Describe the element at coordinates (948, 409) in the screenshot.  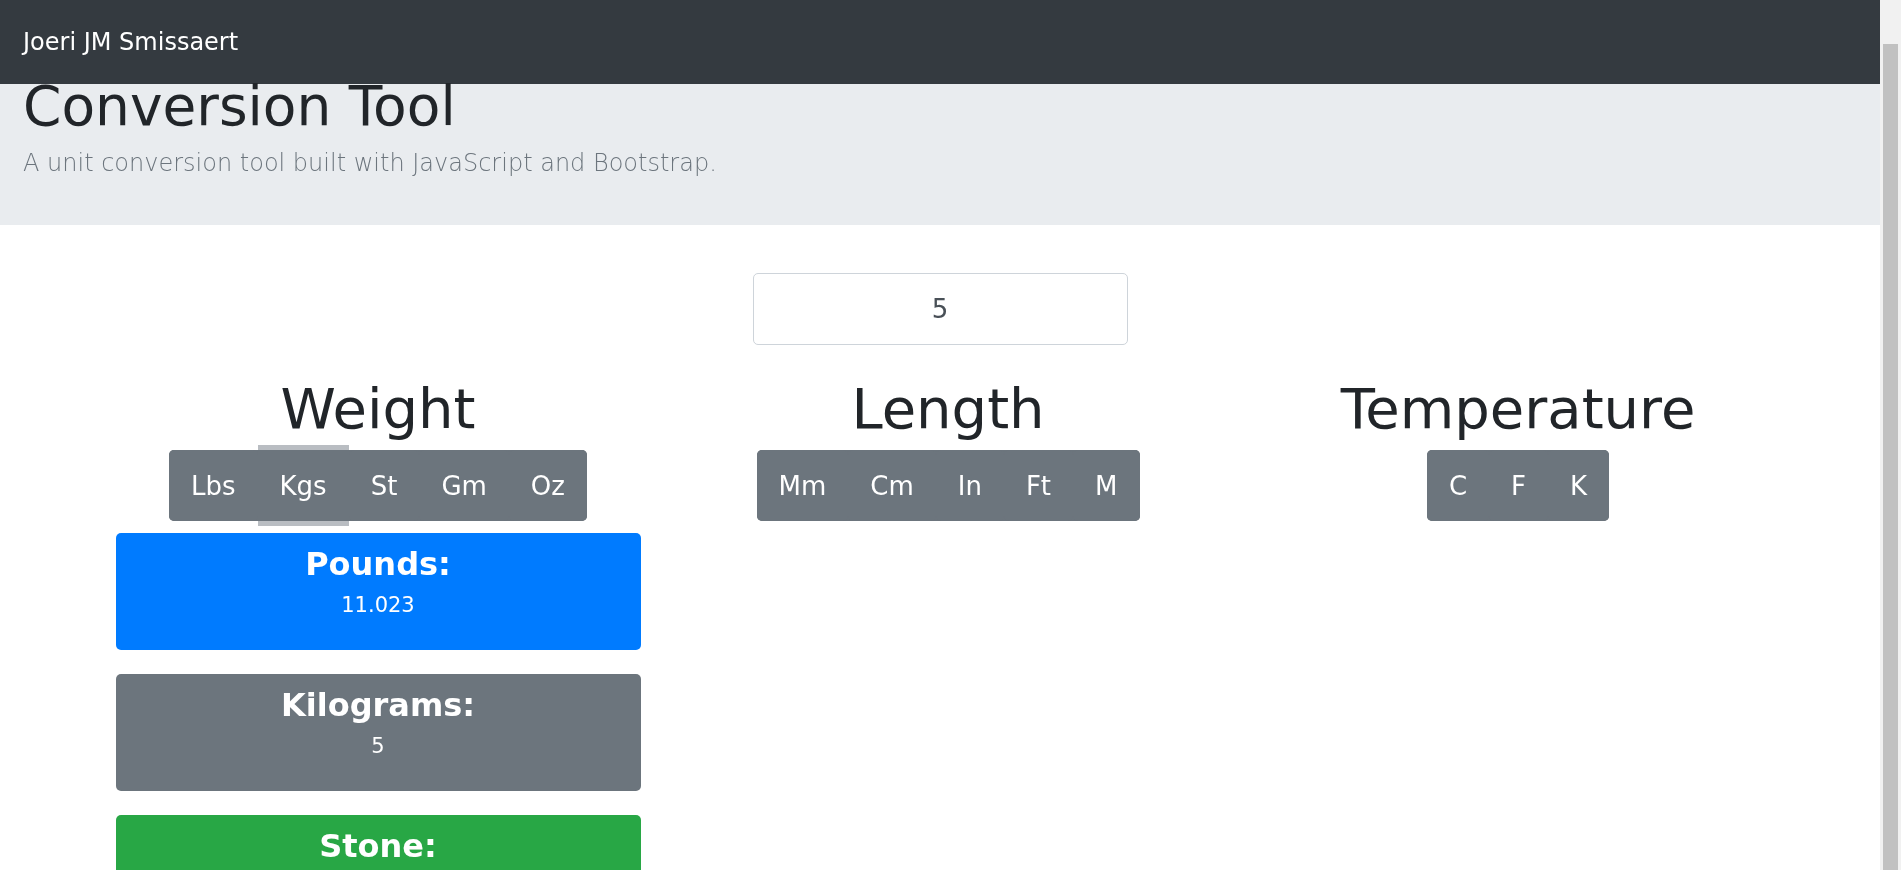
I see `section-heading: Length` at that location.